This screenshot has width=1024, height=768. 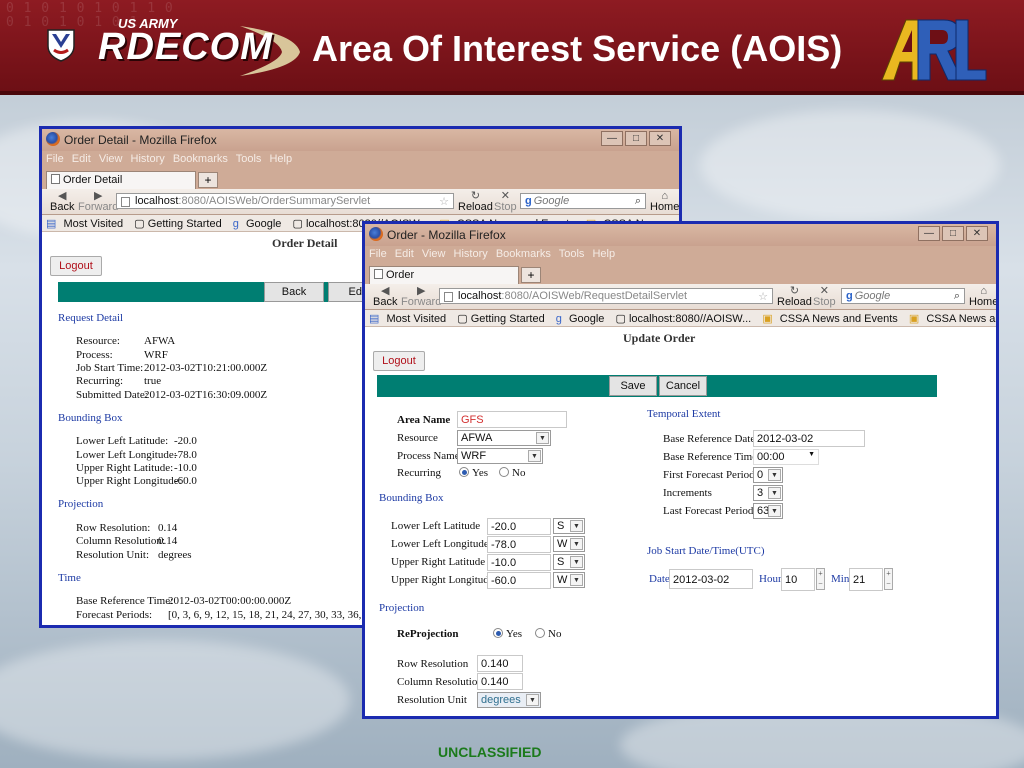 I want to click on row-resolution-input: 0.140, so click(x=500, y=663).